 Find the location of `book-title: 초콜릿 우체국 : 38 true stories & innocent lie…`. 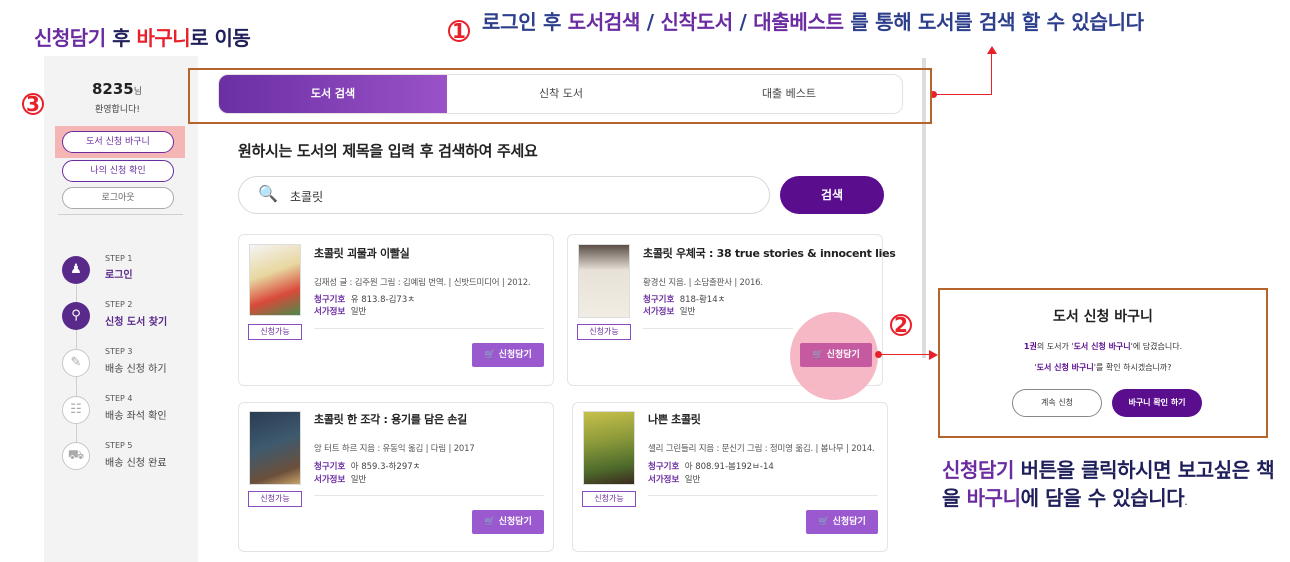

book-title: 초콜릿 우체국 : 38 true stories & innocent lie… is located at coordinates (769, 253).